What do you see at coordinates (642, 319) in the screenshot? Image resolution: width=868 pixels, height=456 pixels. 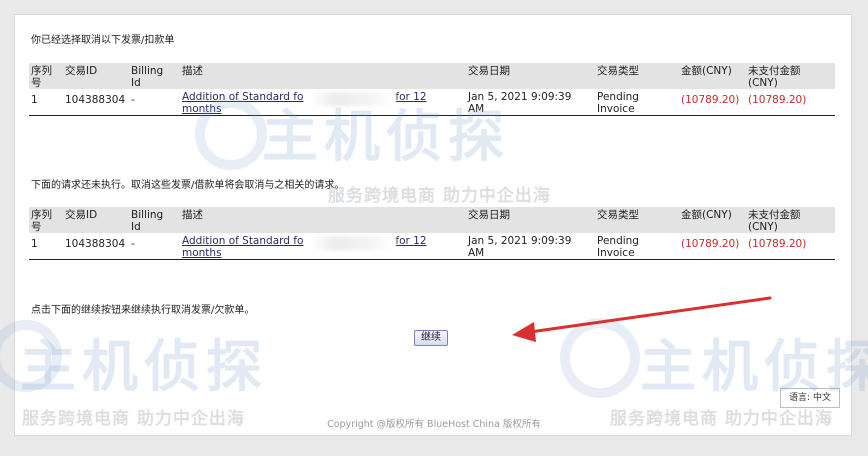 I see `red-arrow-annotation` at bounding box center [642, 319].